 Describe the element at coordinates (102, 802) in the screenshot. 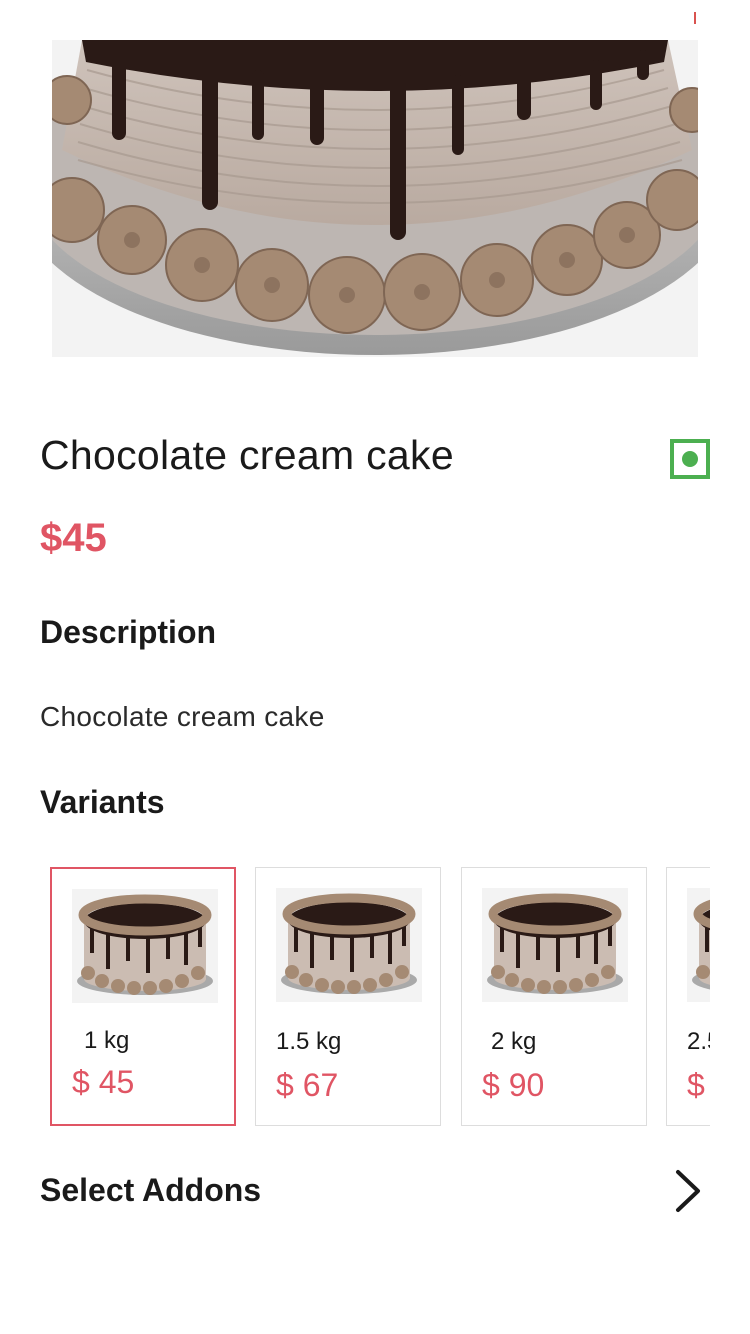

I see `variants-heading: Variants` at that location.